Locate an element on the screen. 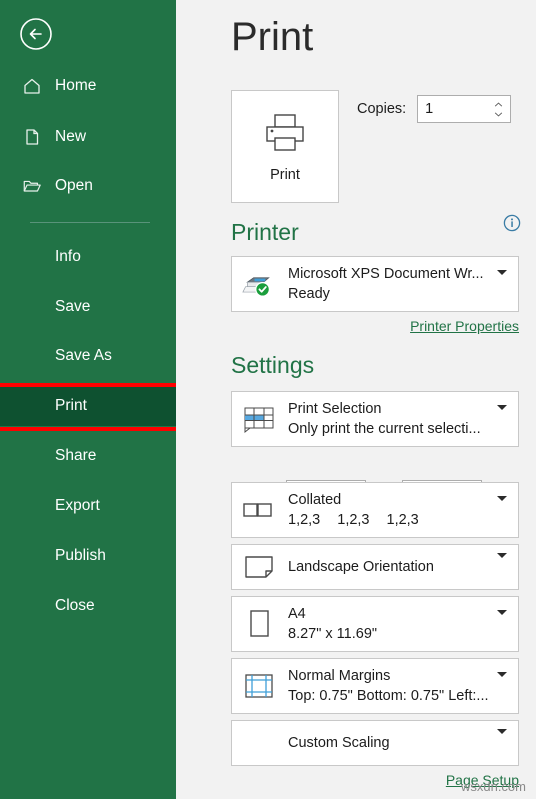 This screenshot has width=536, height=799. sidebar-item-label: Info is located at coordinates (68, 256).